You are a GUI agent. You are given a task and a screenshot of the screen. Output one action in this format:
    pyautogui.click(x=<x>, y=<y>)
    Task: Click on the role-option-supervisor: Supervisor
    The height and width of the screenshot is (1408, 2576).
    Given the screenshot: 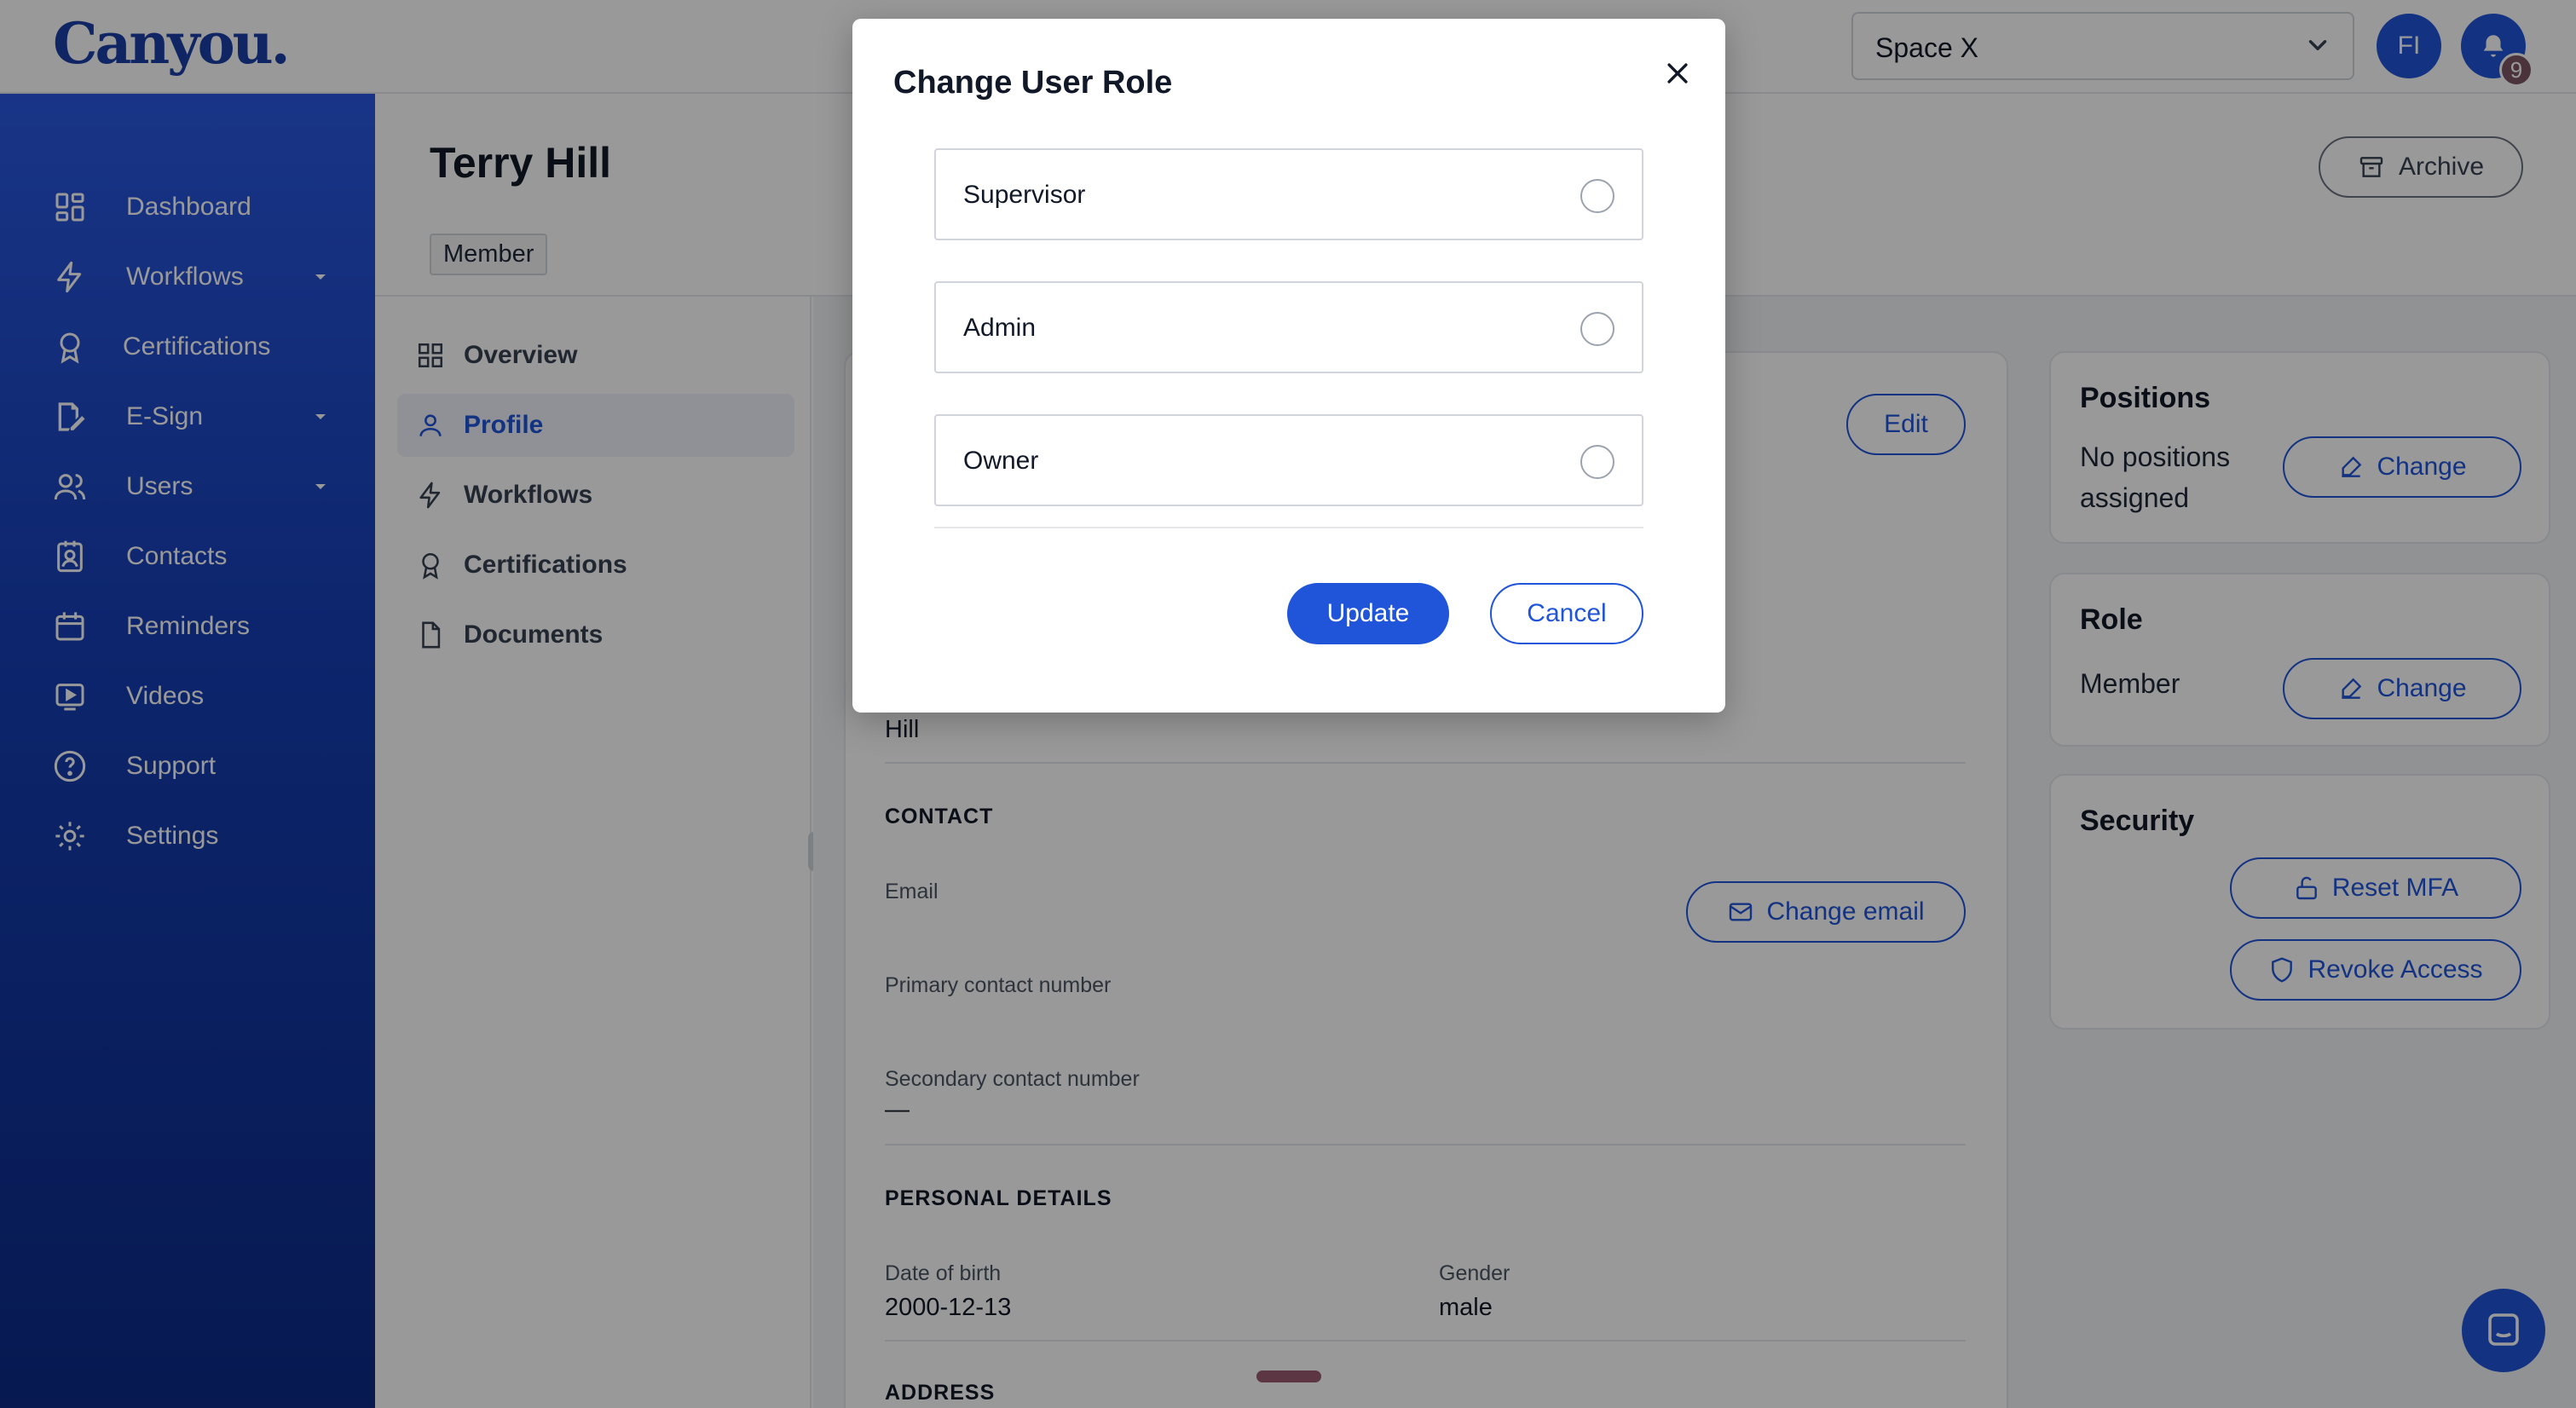 What is the action you would take?
    pyautogui.click(x=1288, y=194)
    